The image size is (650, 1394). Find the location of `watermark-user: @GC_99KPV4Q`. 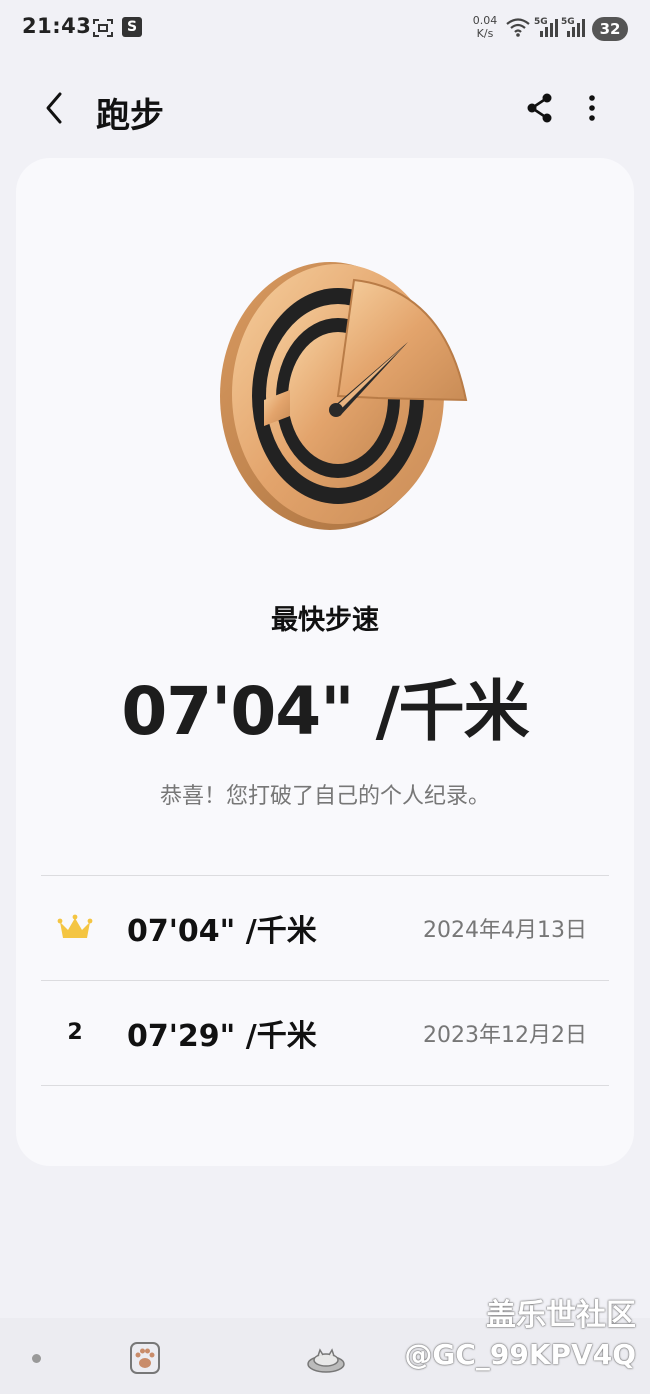

watermark-user: @GC_99KPV4Q is located at coordinates (520, 1354).